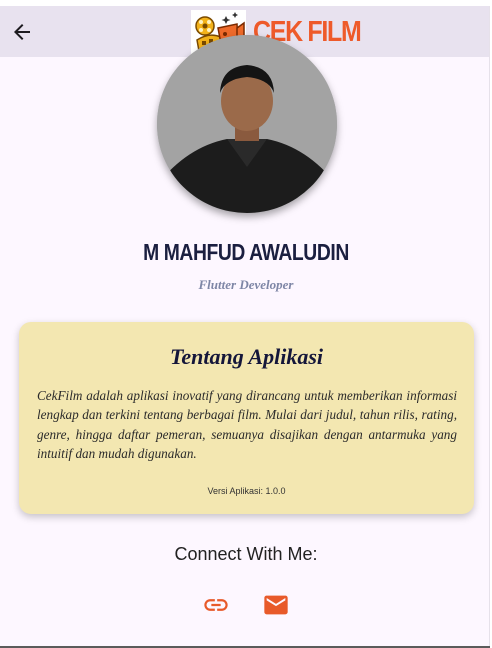  I want to click on about-title: Tentang Aplikasi, so click(246, 356).